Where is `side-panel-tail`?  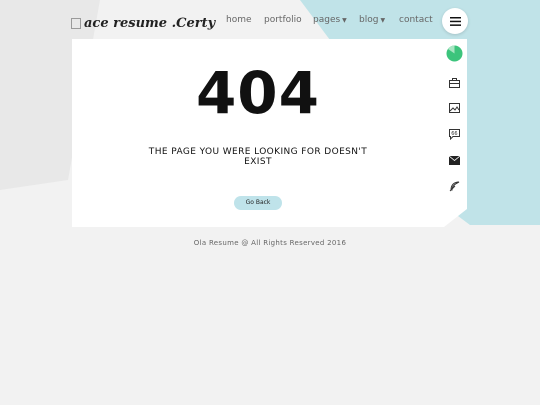 side-panel-tail is located at coordinates (455, 216).